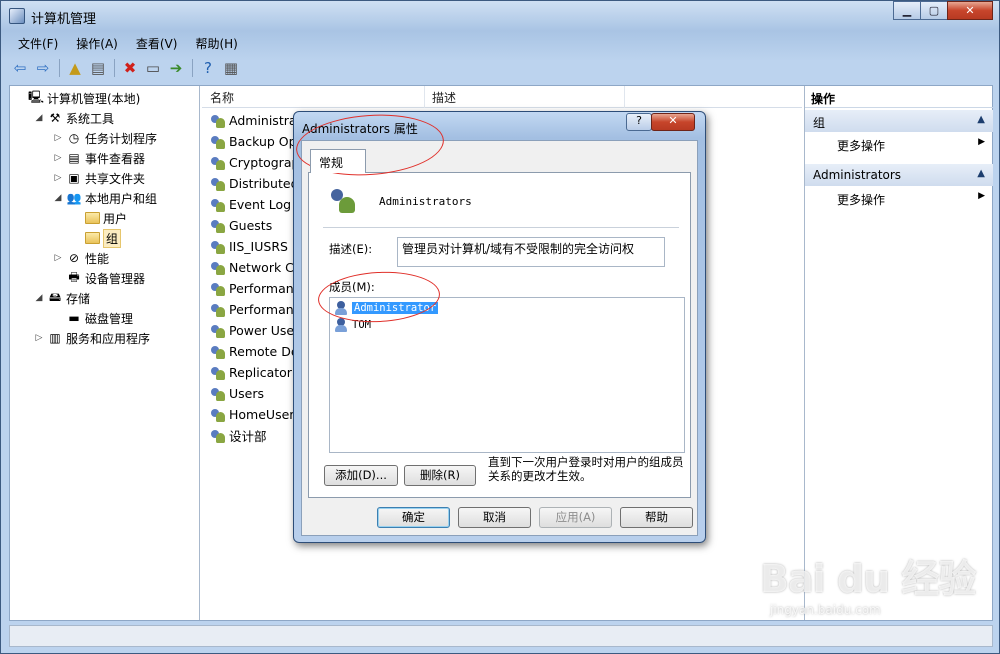  Describe the element at coordinates (121, 138) in the screenshot. I see `tree-item-label: 任务计划程序` at that location.